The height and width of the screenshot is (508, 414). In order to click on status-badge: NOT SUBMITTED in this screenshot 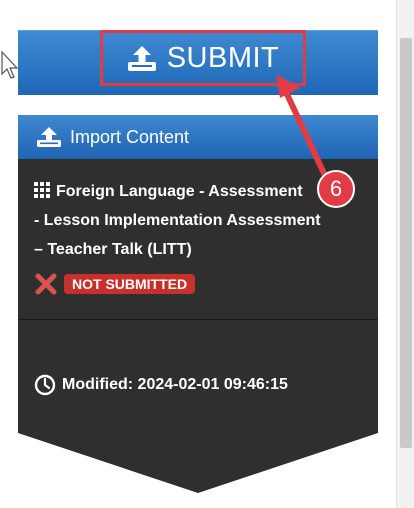, I will do `click(130, 284)`.